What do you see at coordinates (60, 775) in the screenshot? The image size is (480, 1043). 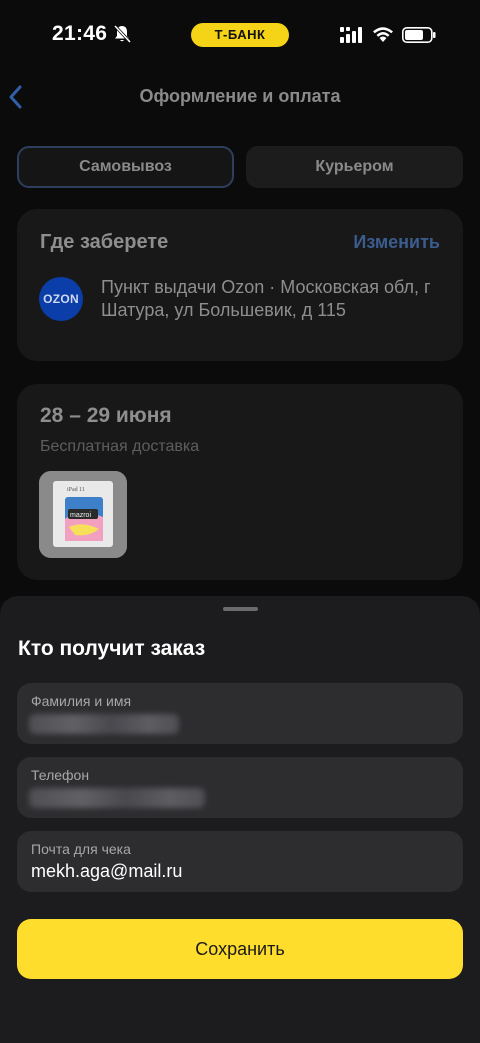 I see `phone-label: Телефон` at bounding box center [60, 775].